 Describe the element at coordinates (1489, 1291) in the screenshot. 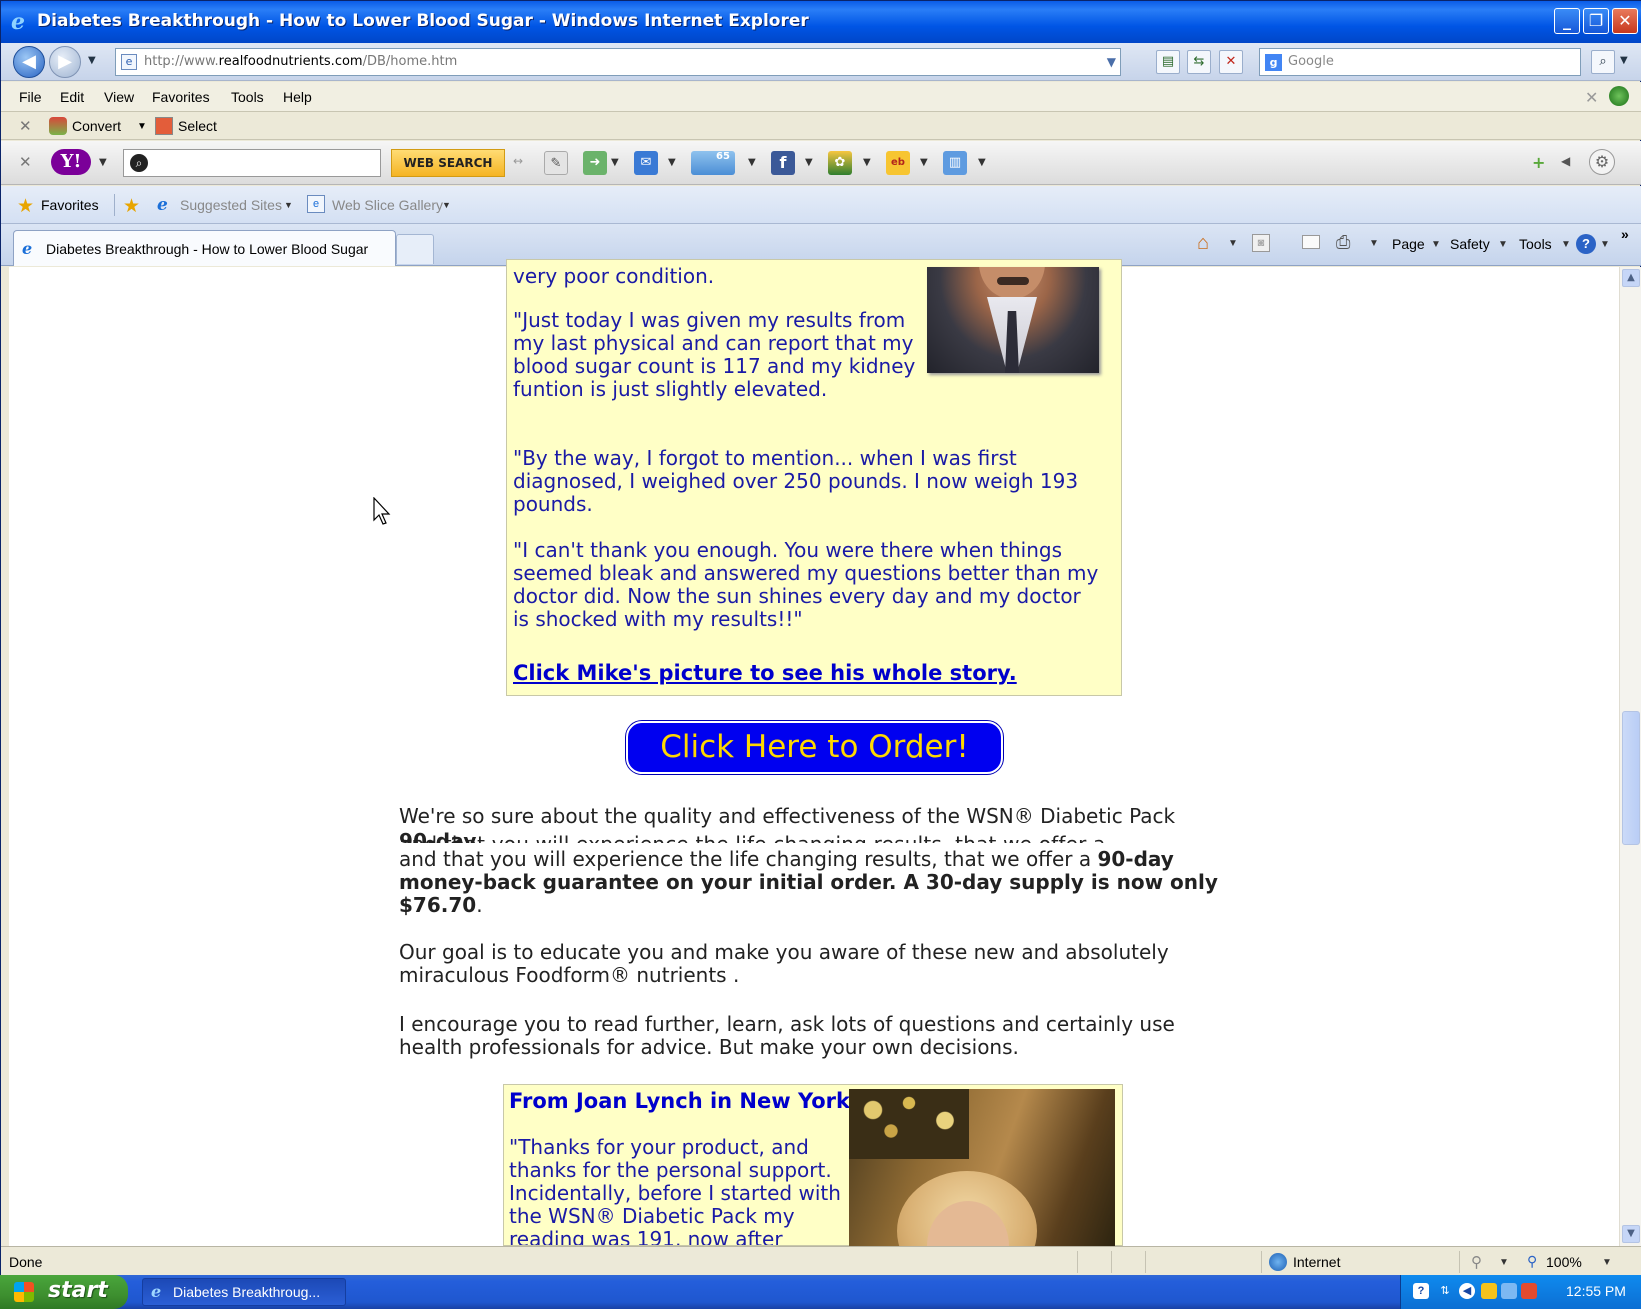

I see `flag-tray-icon` at that location.